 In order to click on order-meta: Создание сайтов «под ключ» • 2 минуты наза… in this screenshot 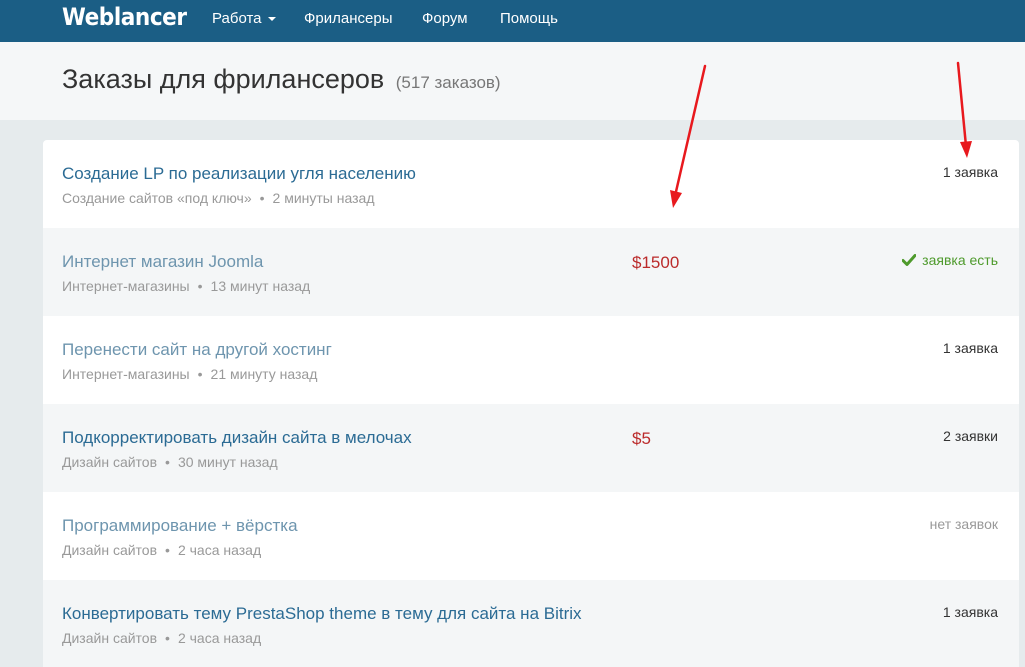, I will do `click(218, 198)`.